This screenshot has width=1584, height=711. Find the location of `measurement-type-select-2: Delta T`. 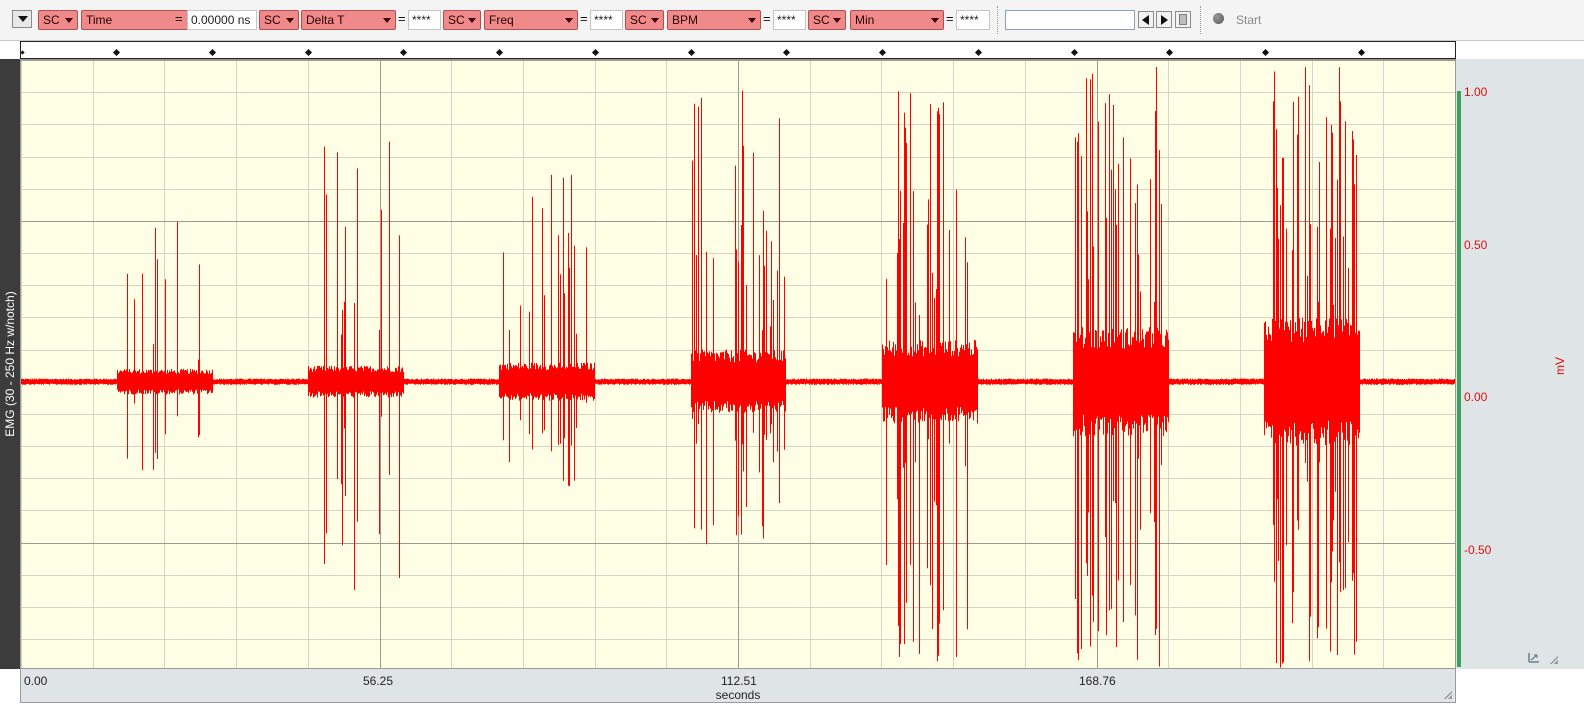

measurement-type-select-2: Delta T is located at coordinates (348, 20).